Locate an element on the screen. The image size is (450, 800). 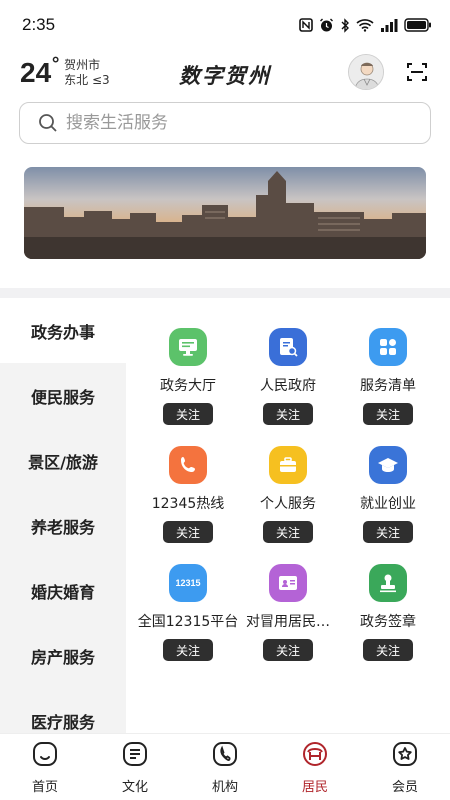
status-icons is located at coordinates (365, 25).